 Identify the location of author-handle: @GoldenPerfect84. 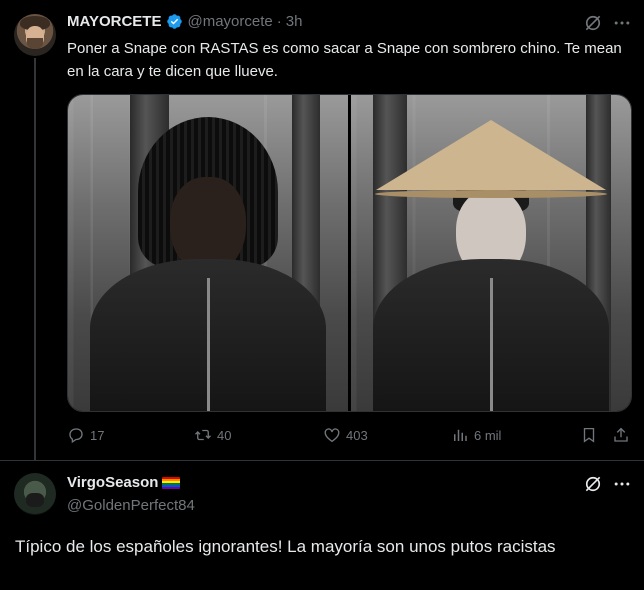
(131, 505).